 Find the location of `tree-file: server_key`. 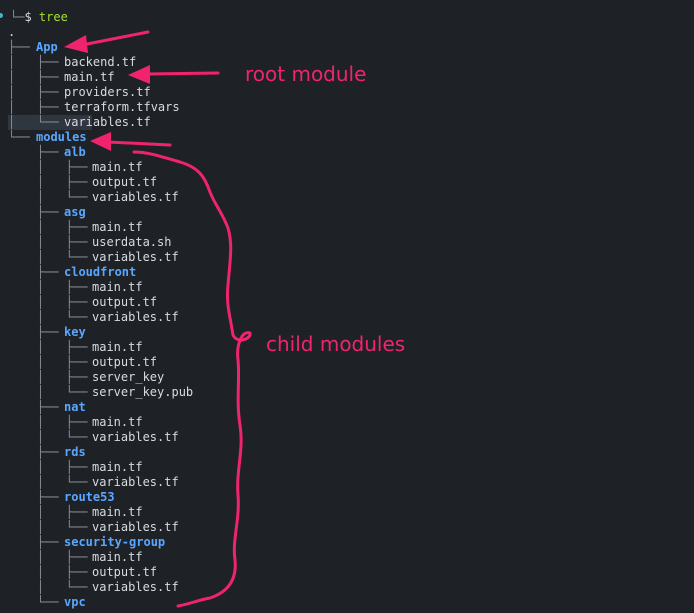

tree-file: server_key is located at coordinates (128, 377).